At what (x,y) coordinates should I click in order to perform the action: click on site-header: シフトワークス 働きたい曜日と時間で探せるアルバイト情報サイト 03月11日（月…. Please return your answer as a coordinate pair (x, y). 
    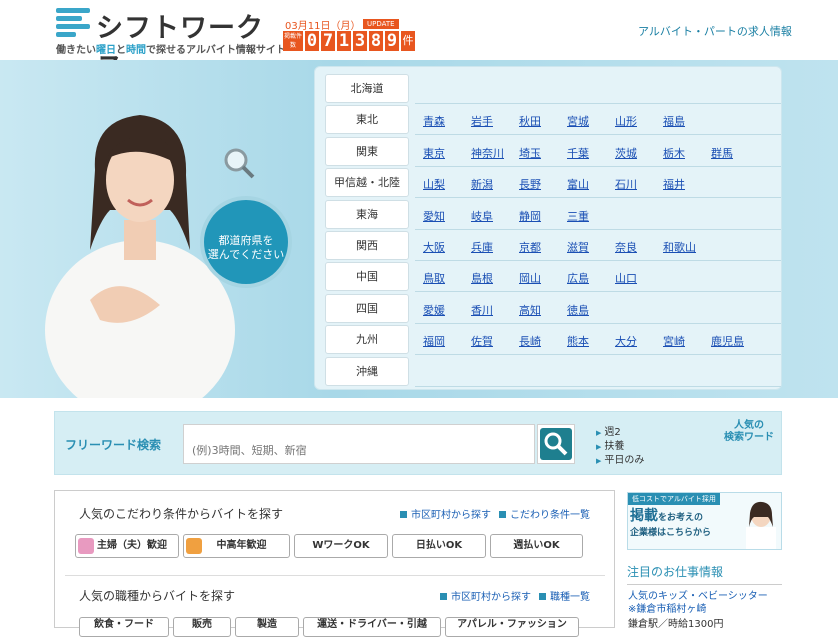
    Looking at the image, I should click on (419, 41).